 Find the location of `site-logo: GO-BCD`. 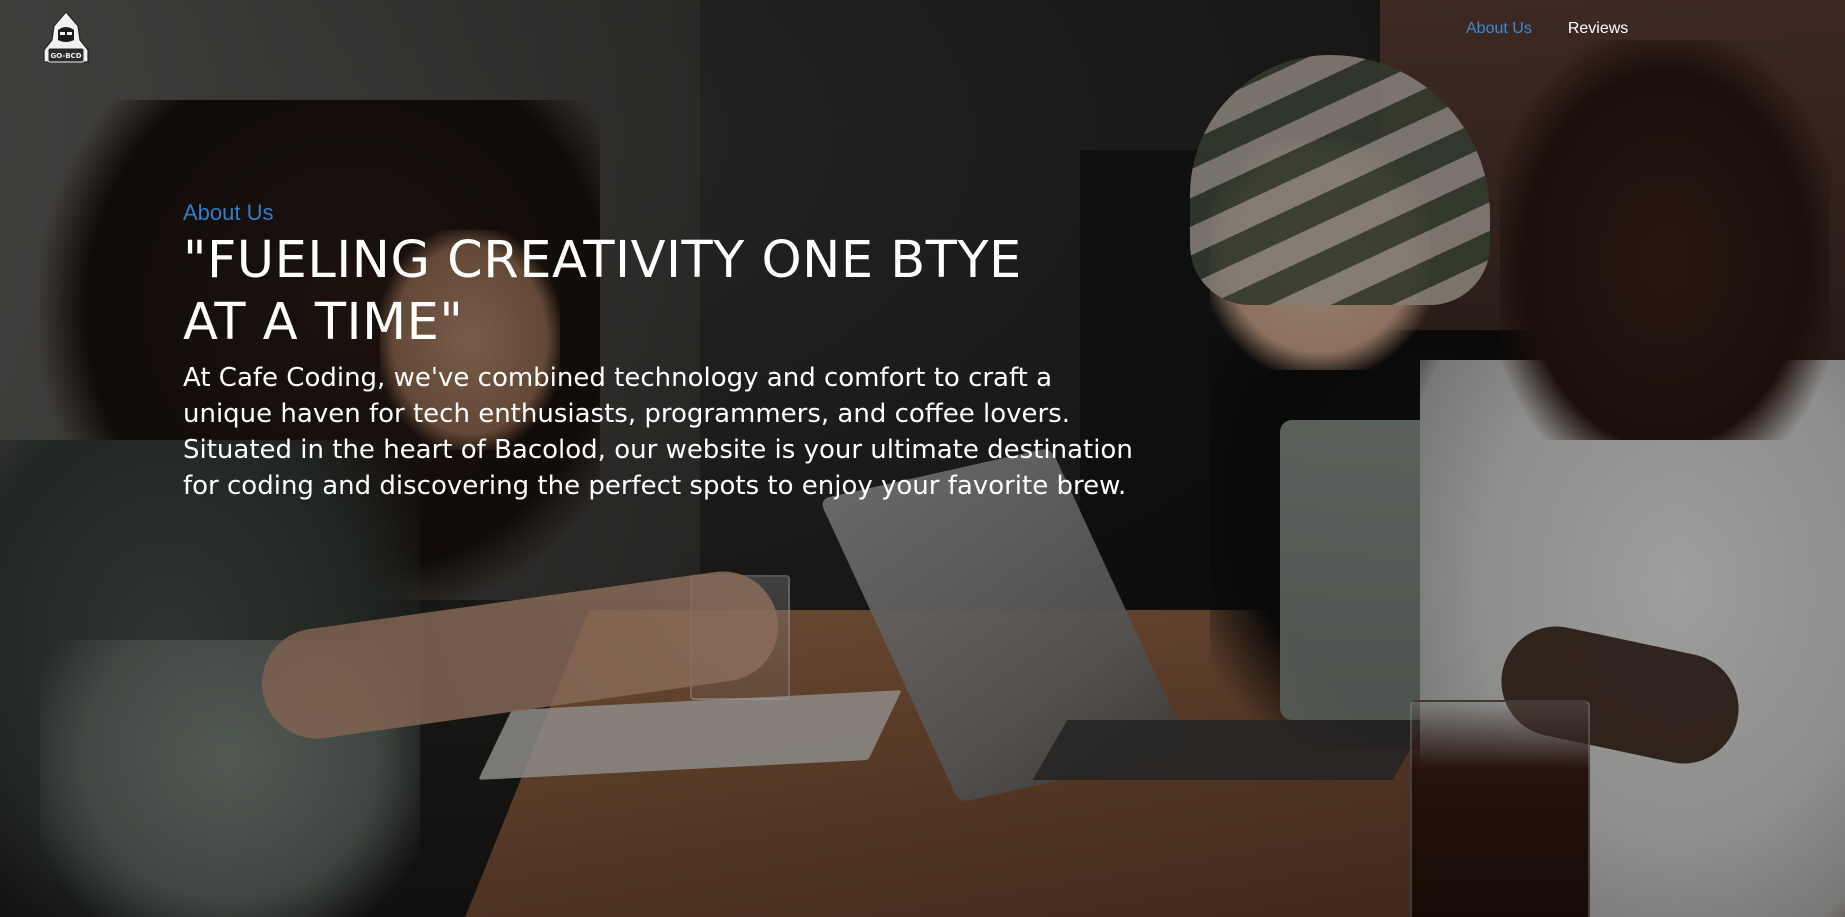

site-logo: GO-BCD is located at coordinates (66, 39).